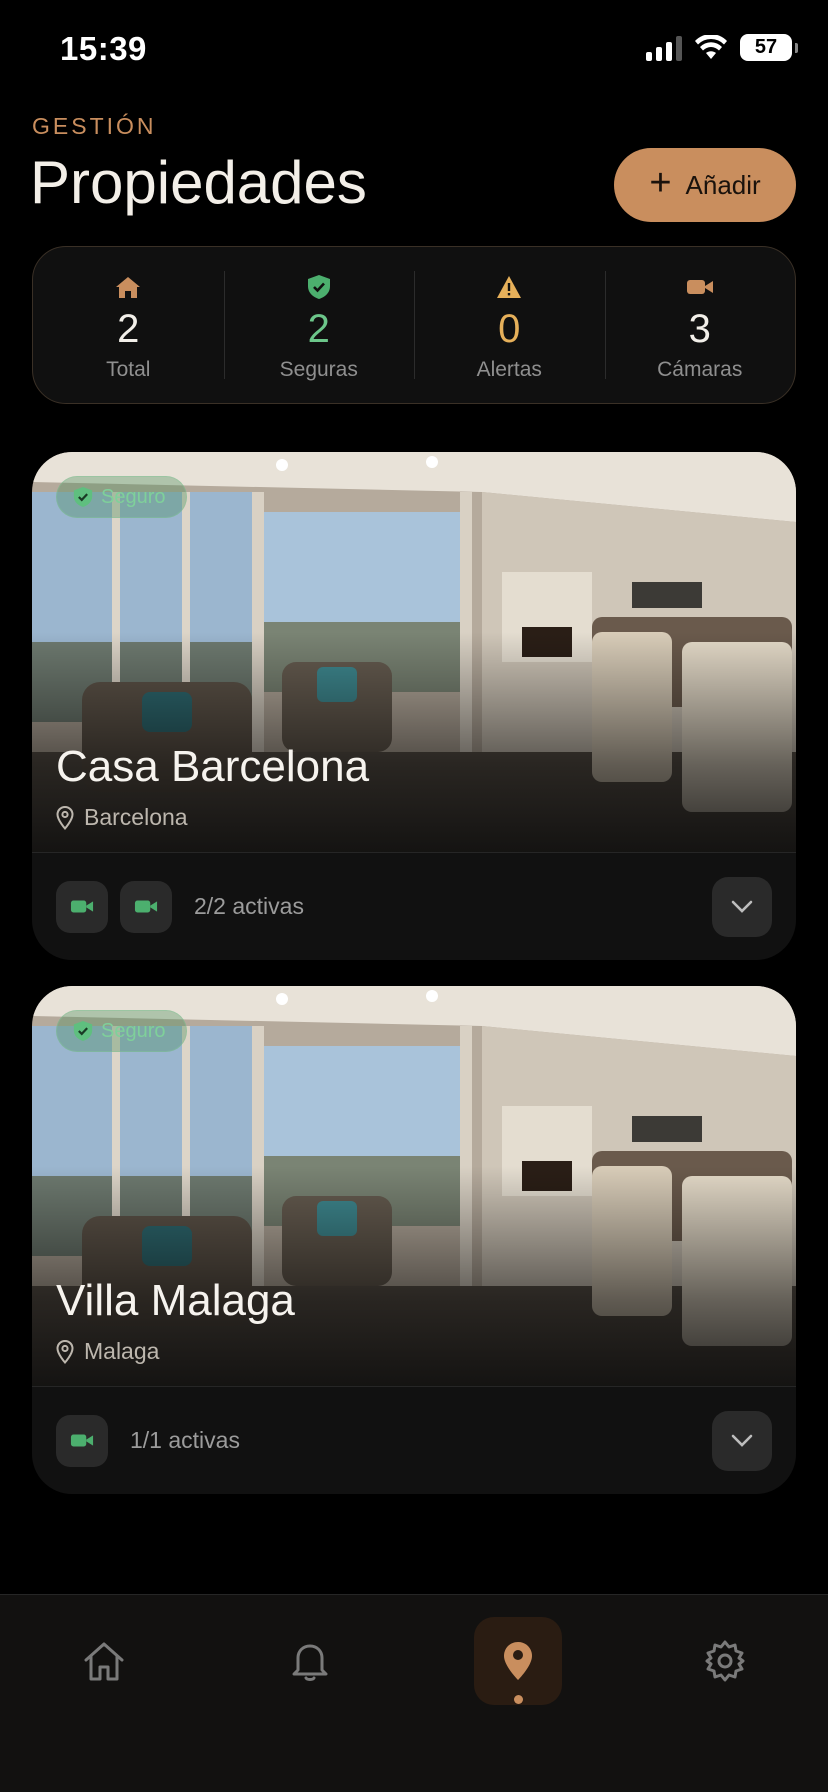 This screenshot has height=1792, width=828. I want to click on map-pin-icon, so click(518, 1661).